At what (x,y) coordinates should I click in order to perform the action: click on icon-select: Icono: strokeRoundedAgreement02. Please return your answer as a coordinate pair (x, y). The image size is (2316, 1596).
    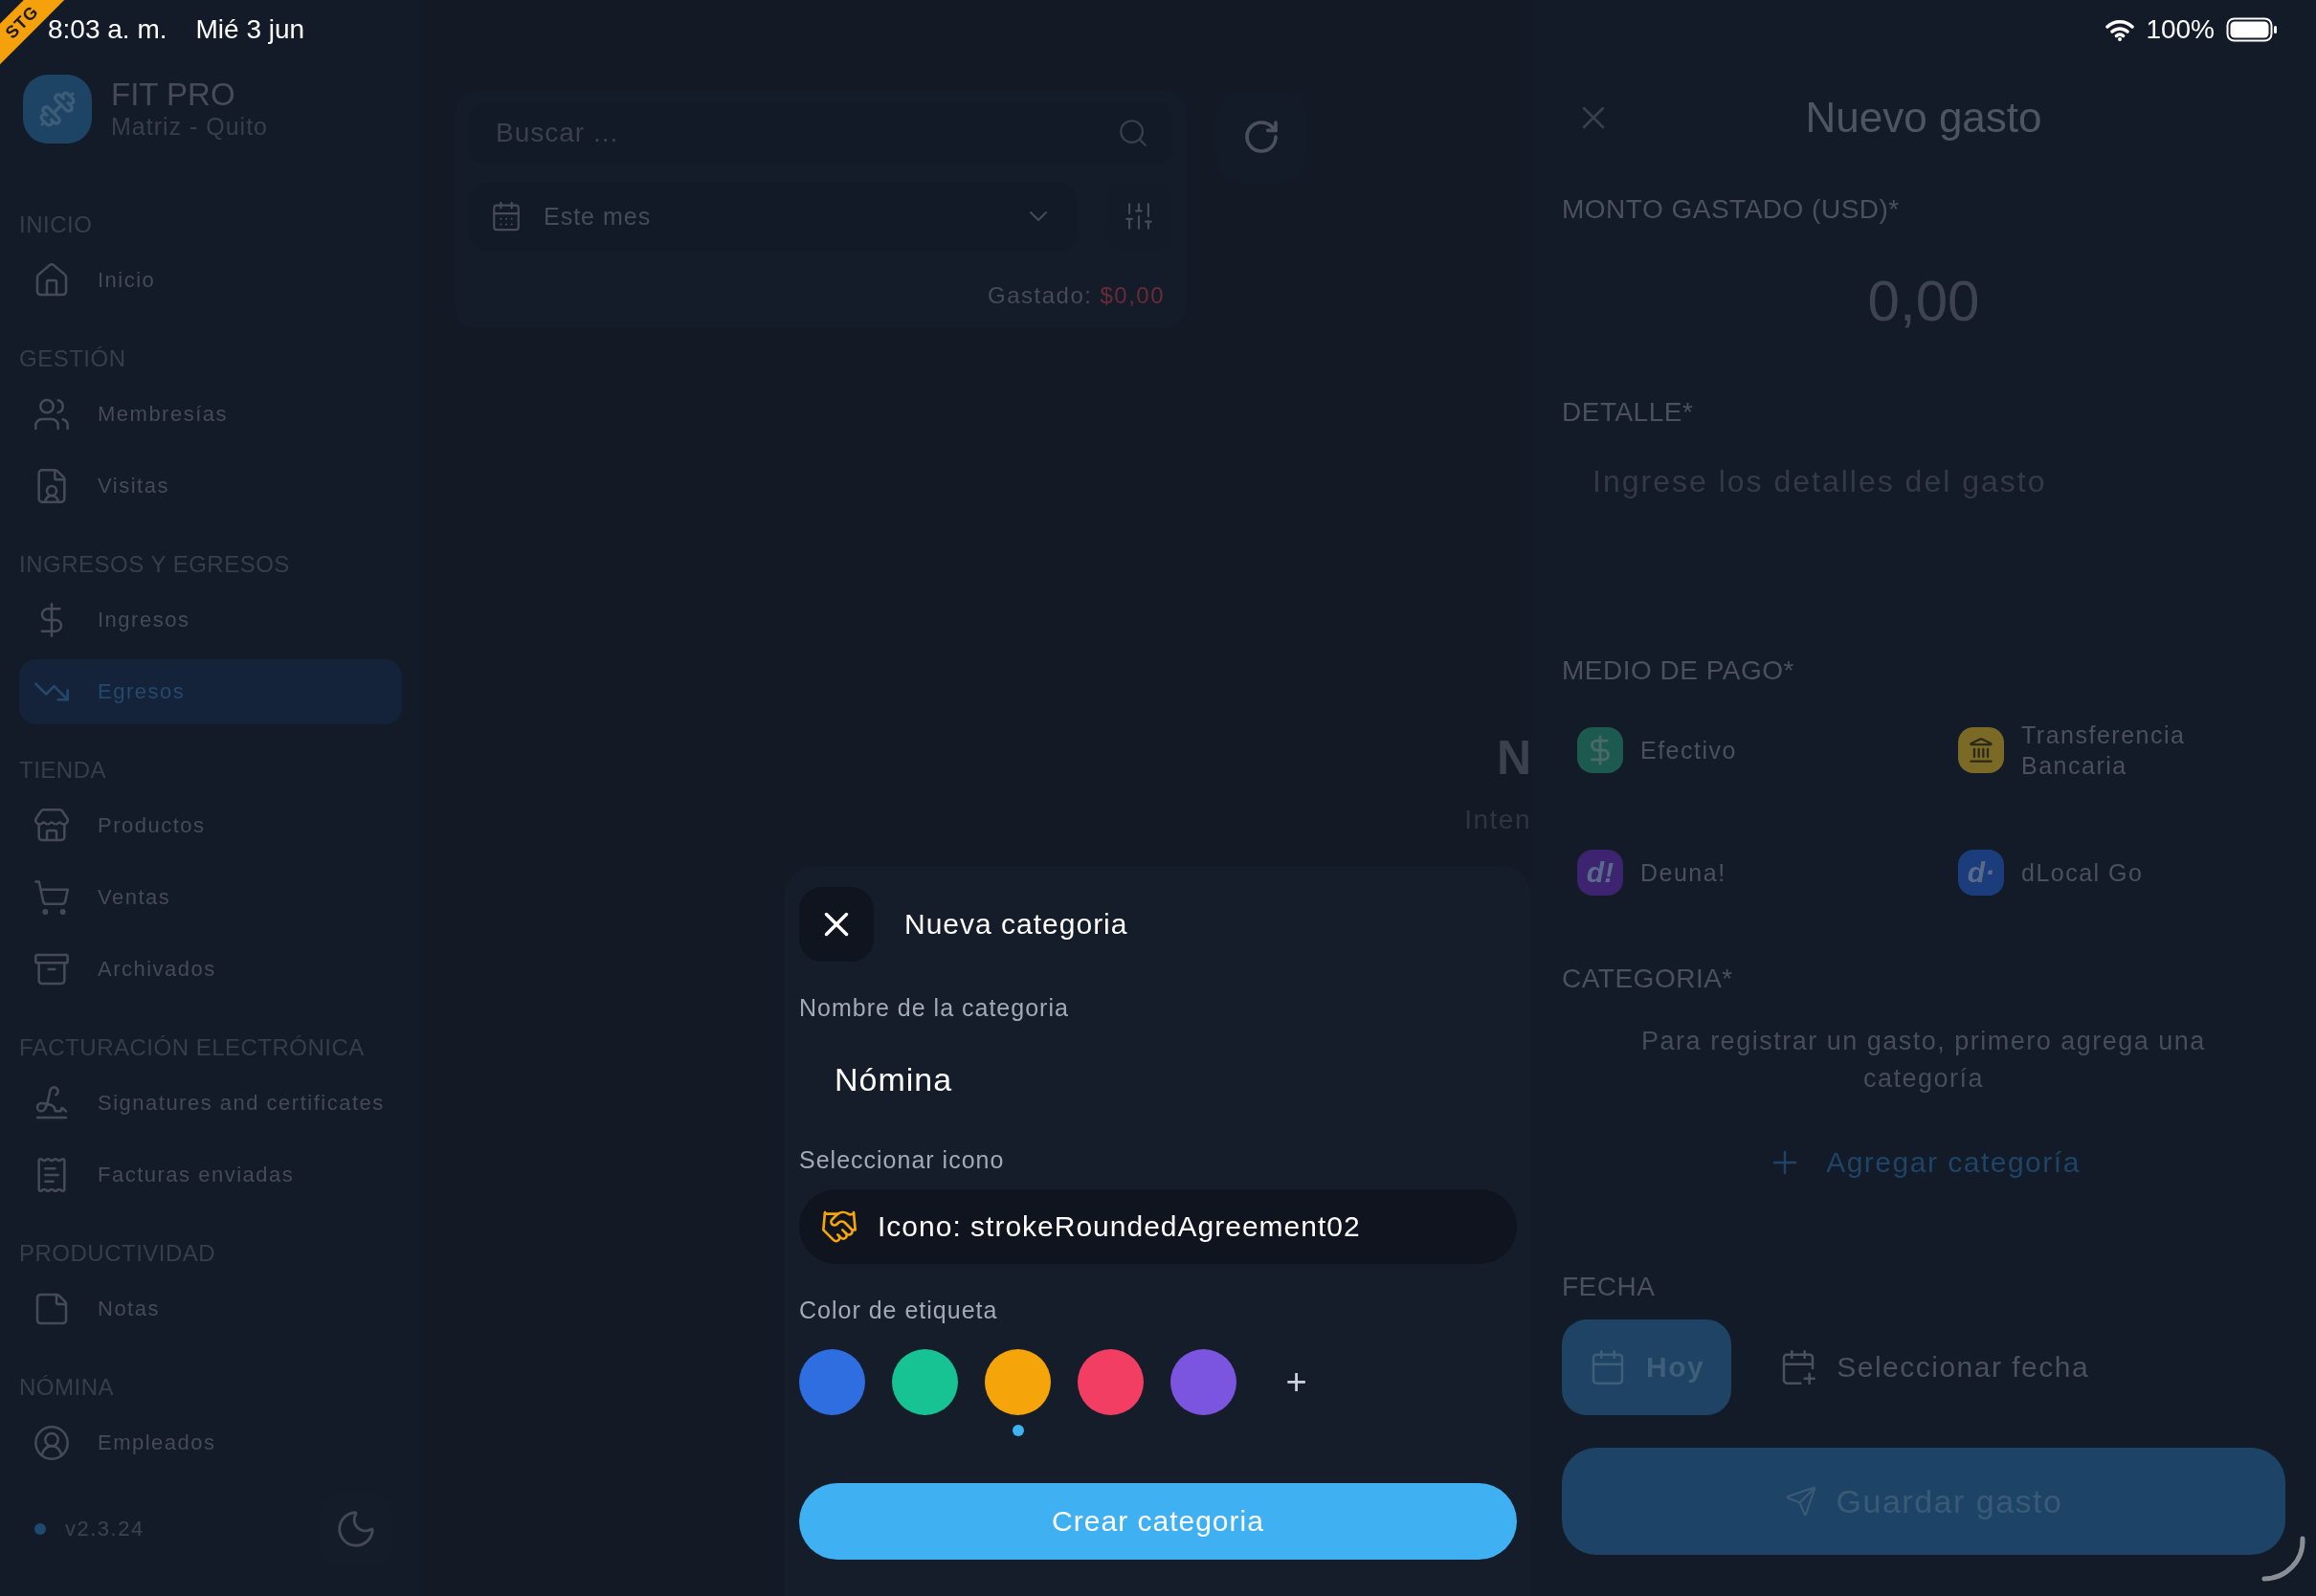
    Looking at the image, I should click on (1158, 1227).